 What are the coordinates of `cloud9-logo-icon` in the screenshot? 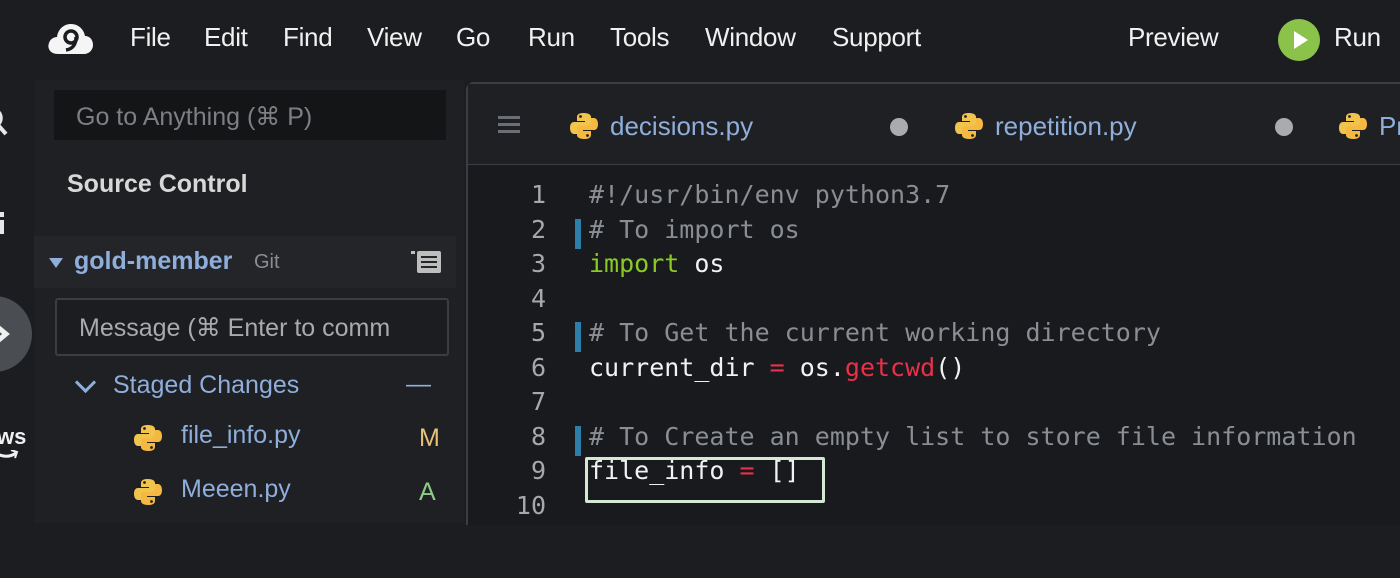 It's located at (70, 39).